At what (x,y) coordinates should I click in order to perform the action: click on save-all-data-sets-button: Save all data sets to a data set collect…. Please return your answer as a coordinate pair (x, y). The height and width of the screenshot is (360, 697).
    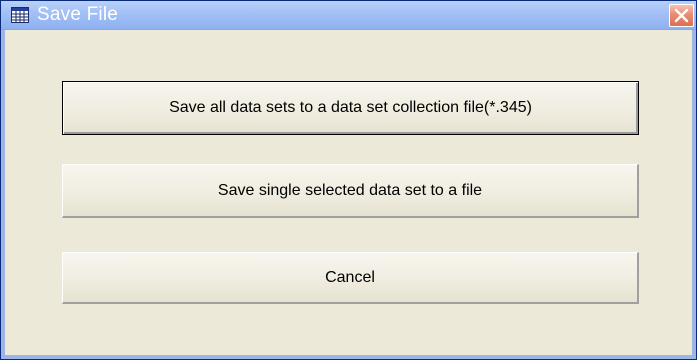
    Looking at the image, I should click on (350, 108).